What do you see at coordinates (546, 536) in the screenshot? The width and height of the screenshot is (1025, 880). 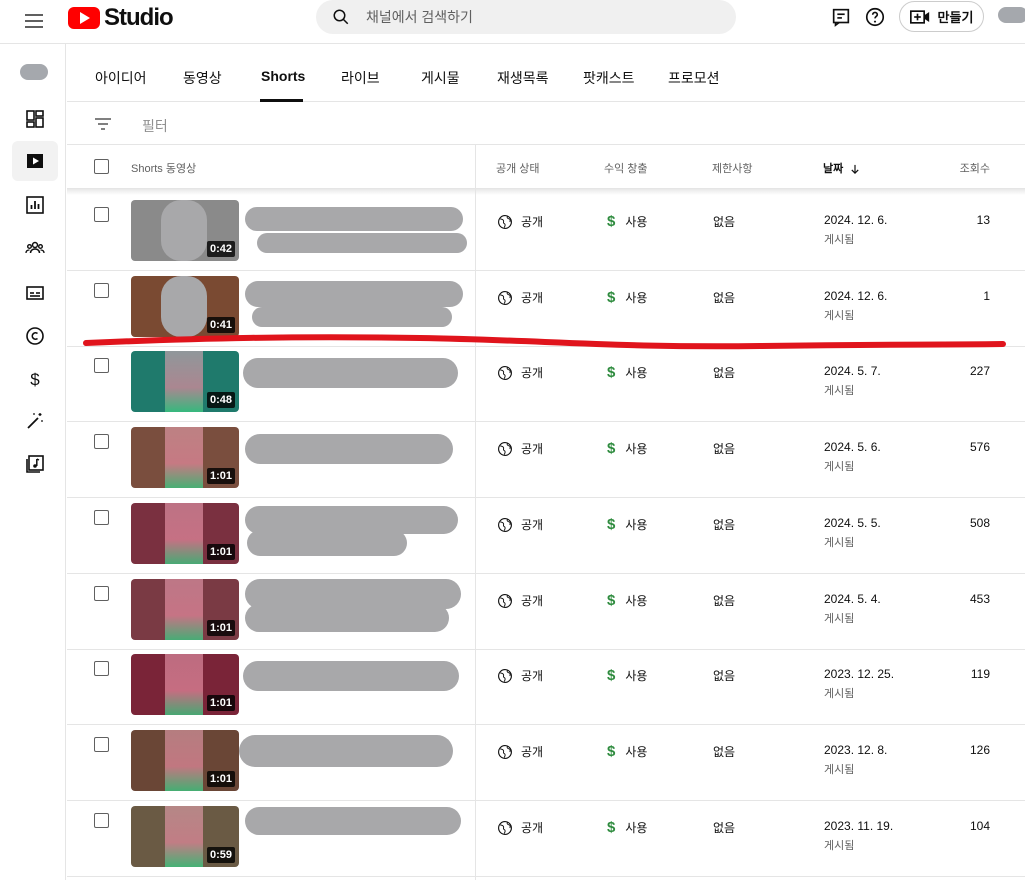 I see `table-row: 1:01 공개 $ 사용 없음 2024. 5. 5. 게시됨 508` at bounding box center [546, 536].